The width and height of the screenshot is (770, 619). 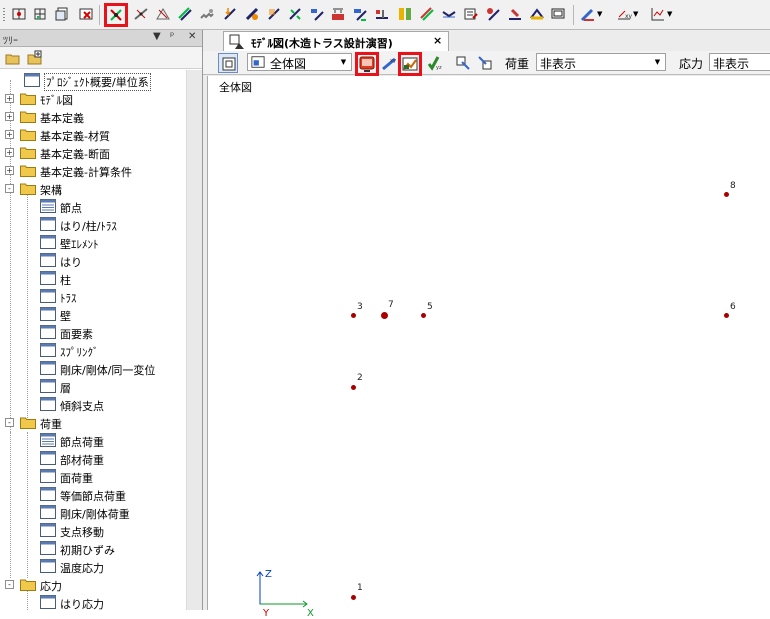 I want to click on display-settings-button, so click(x=367, y=64).